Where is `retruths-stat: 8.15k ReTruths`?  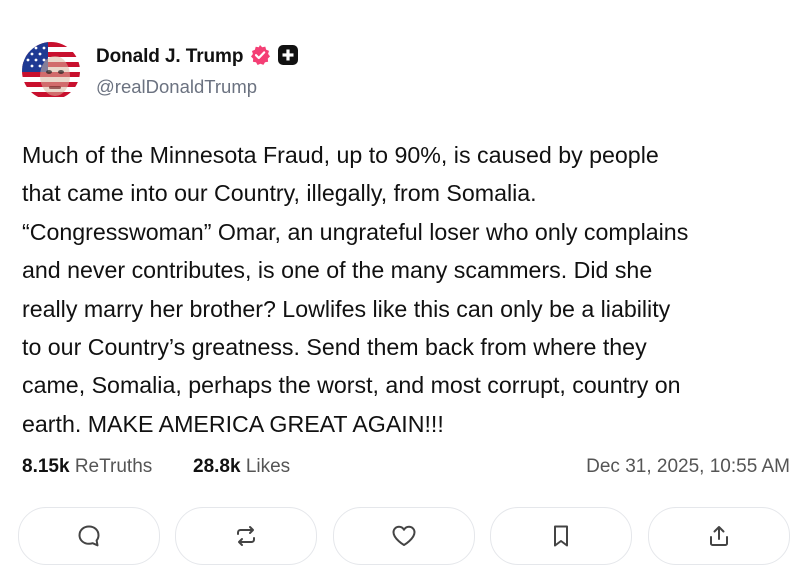 retruths-stat: 8.15k ReTruths is located at coordinates (87, 467).